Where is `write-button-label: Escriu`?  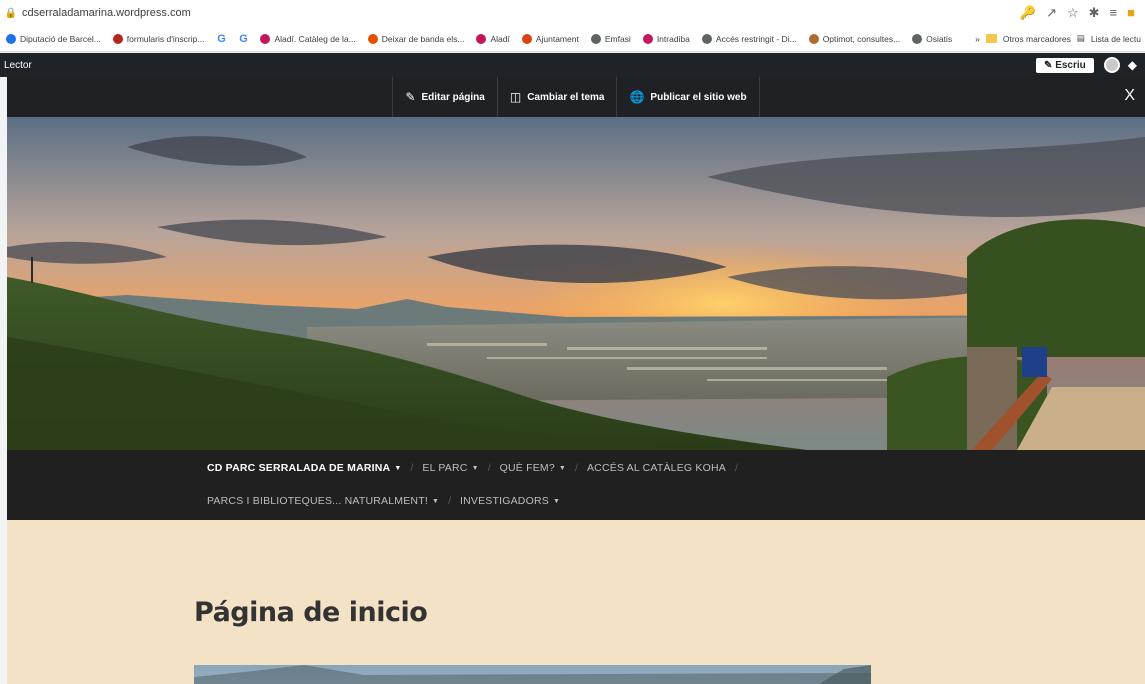
write-button-label: Escriu is located at coordinates (1070, 65).